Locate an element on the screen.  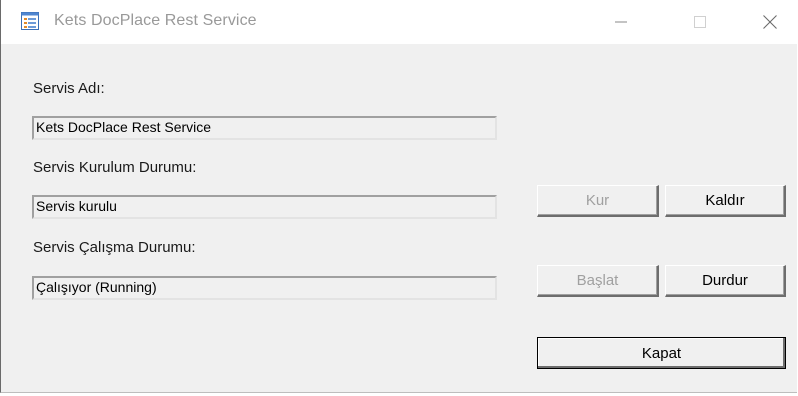
close-icon is located at coordinates (770, 22).